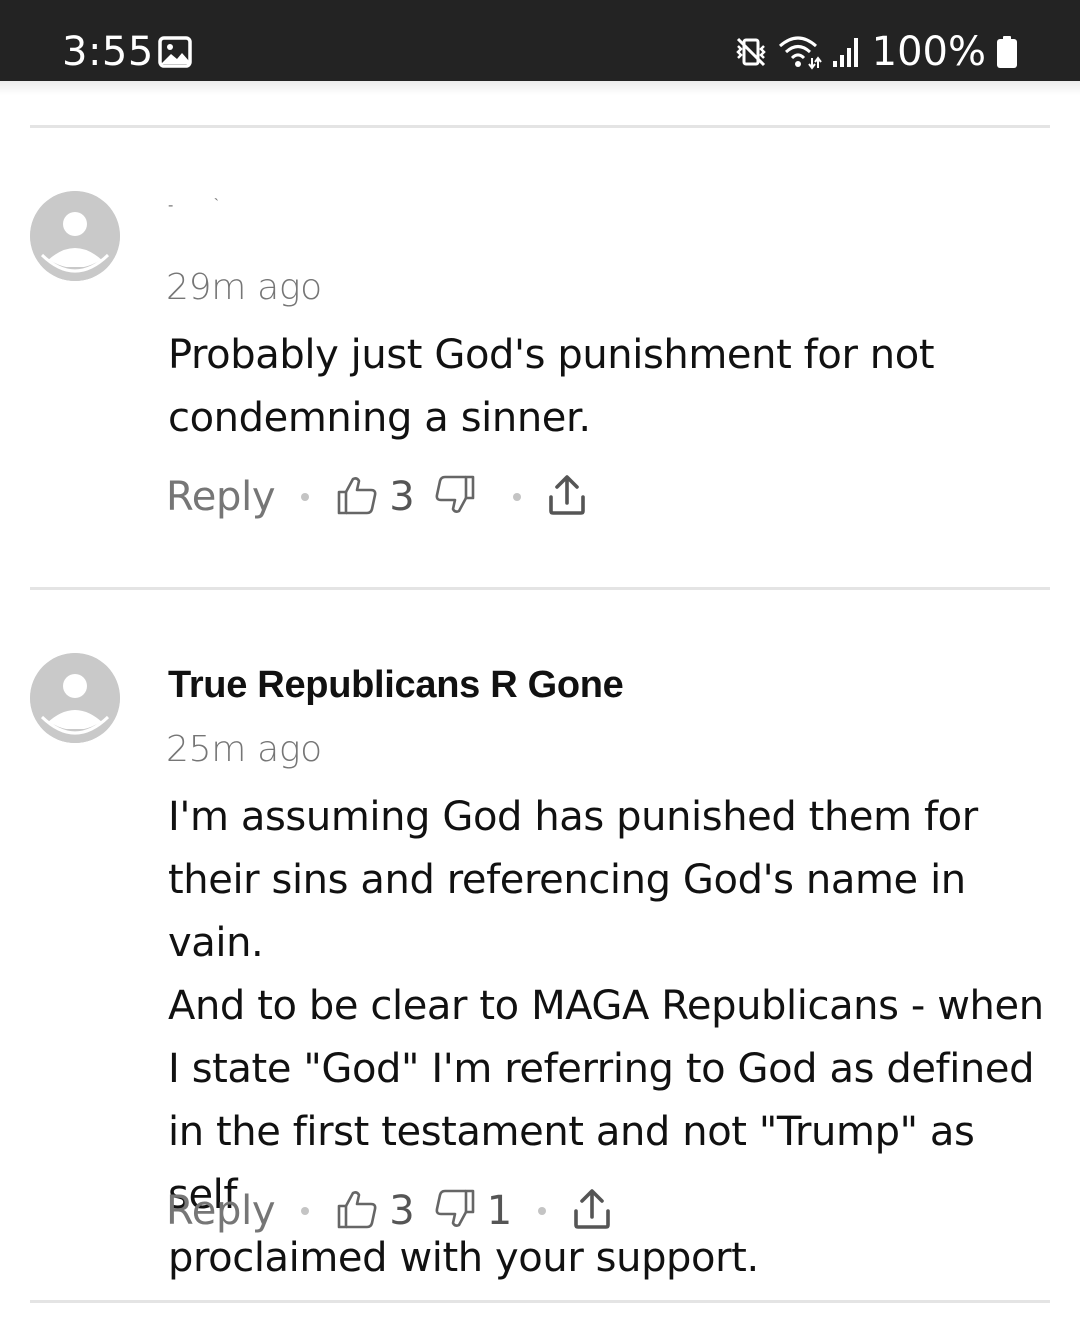 The width and height of the screenshot is (1080, 1332). I want to click on timestamp: 29m ago, so click(244, 287).